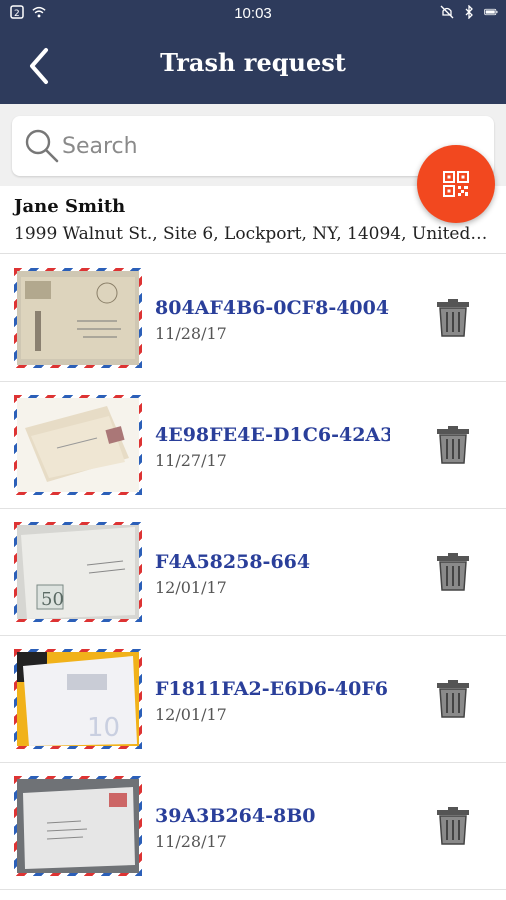 This screenshot has height=900, width=506. Describe the element at coordinates (233, 562) in the screenshot. I see `item-id: F4A58258-664` at that location.